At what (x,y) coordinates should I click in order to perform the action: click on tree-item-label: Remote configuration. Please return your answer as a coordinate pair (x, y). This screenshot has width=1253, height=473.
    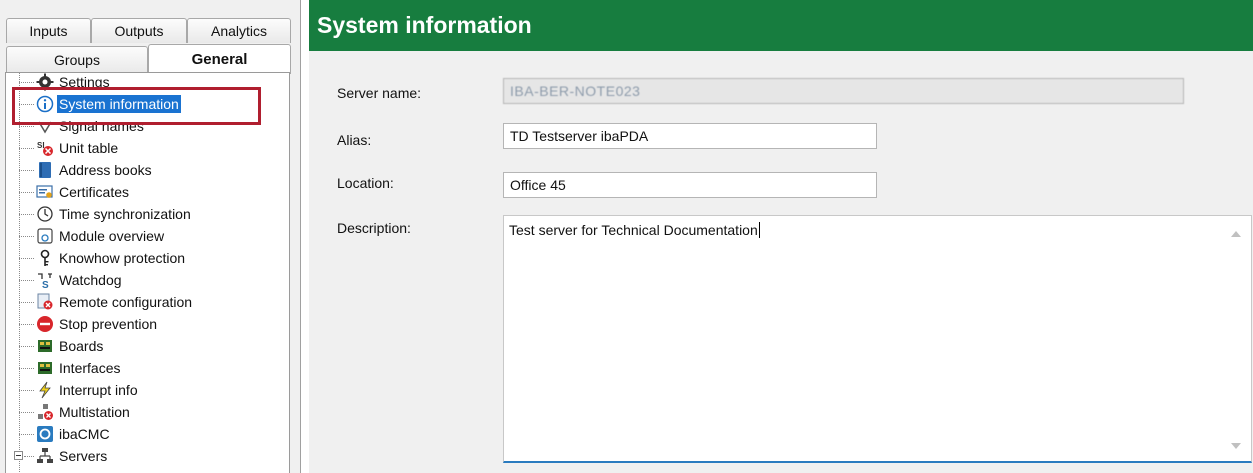
    Looking at the image, I should click on (126, 302).